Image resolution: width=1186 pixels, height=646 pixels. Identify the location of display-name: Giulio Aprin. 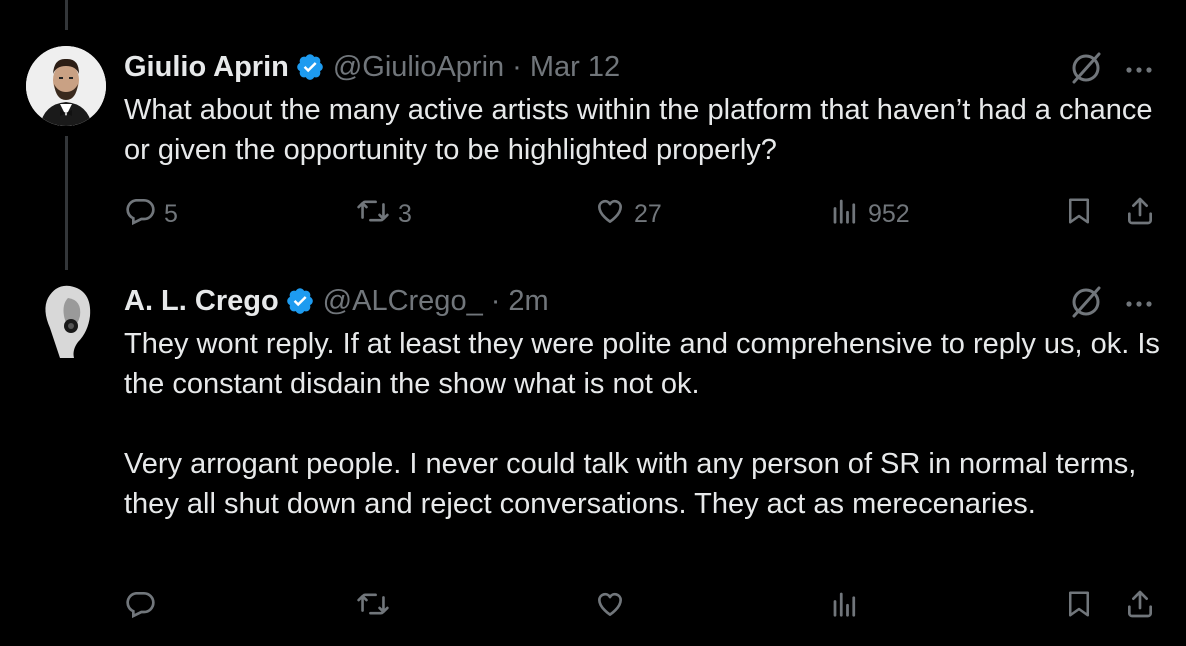
(206, 67).